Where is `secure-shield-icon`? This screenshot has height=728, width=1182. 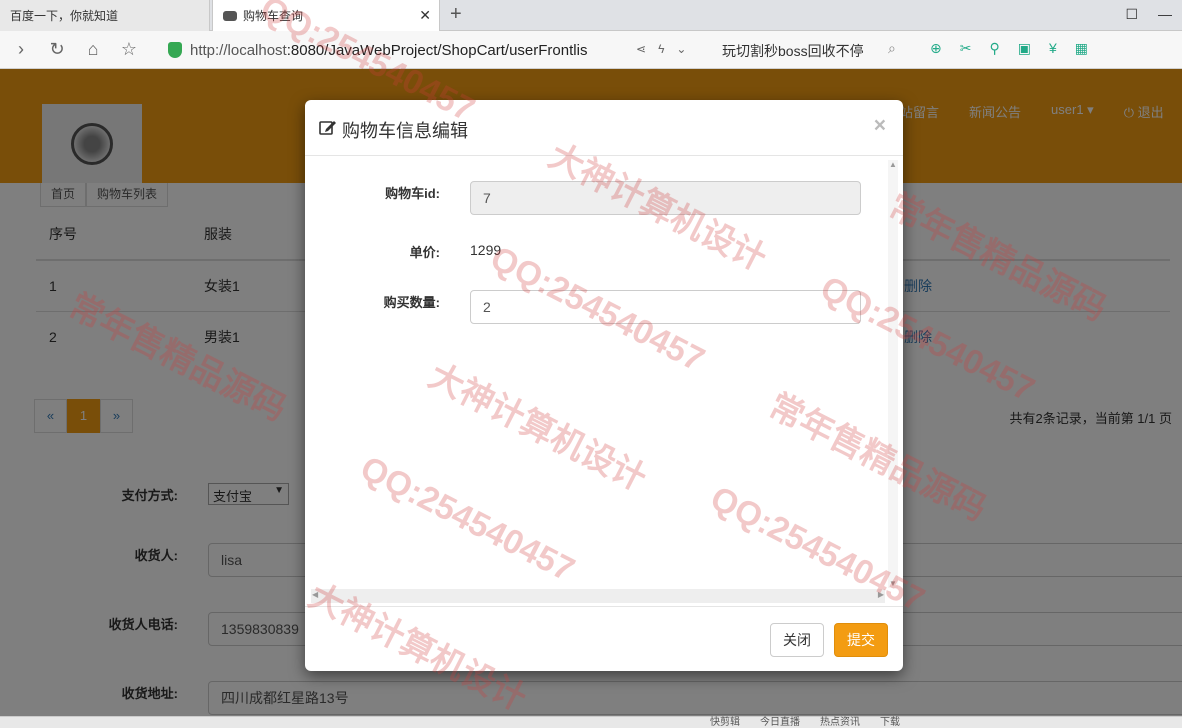
secure-shield-icon is located at coordinates (175, 50).